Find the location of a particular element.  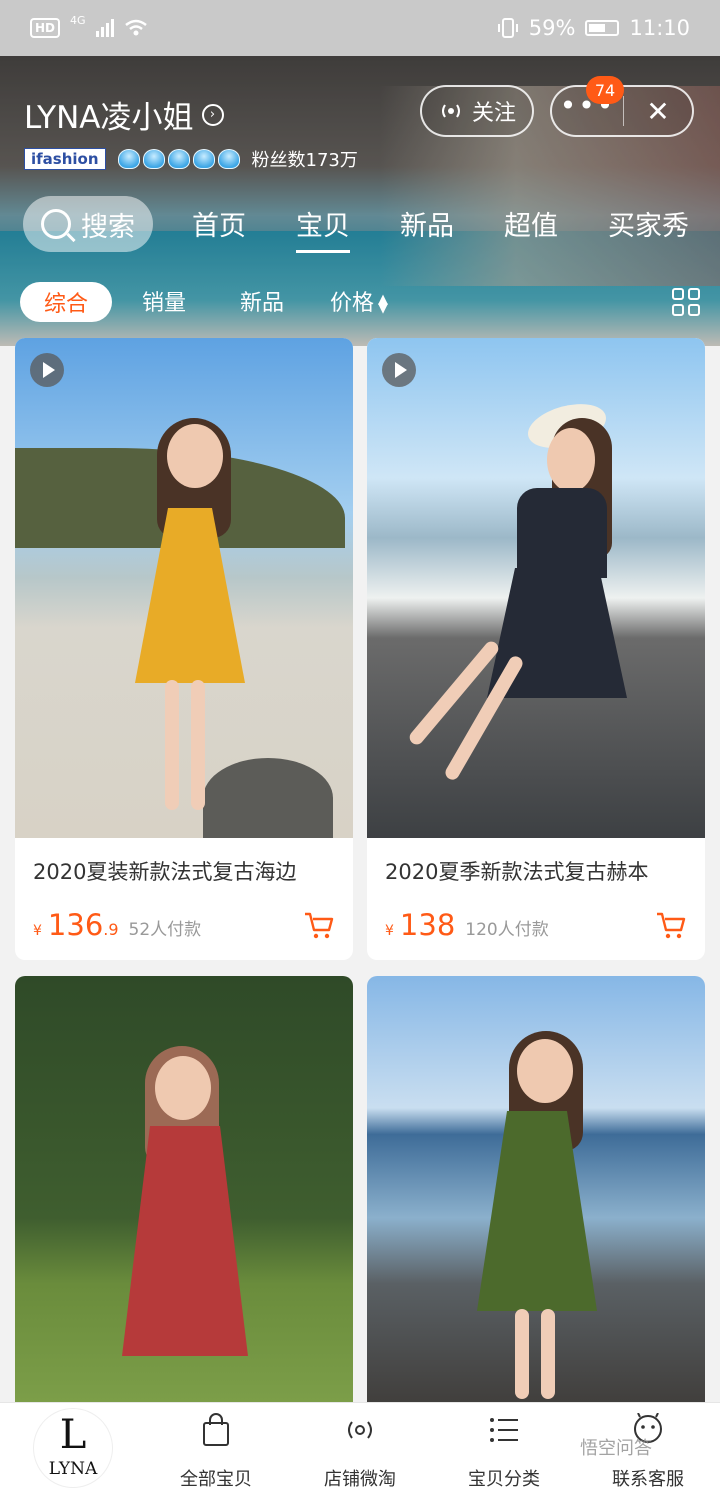

battery-icon is located at coordinates (602, 28).